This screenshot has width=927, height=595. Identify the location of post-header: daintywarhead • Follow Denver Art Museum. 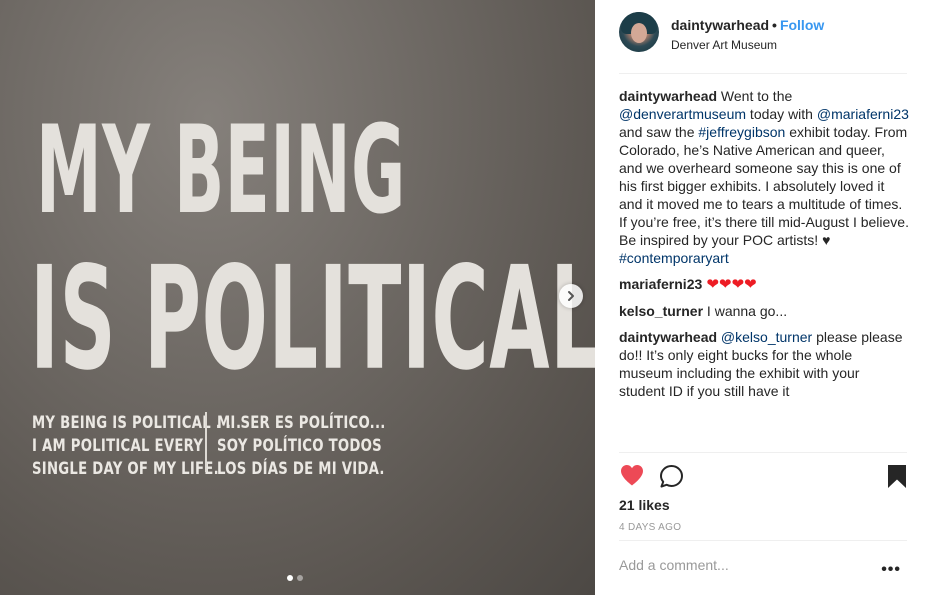
(763, 43).